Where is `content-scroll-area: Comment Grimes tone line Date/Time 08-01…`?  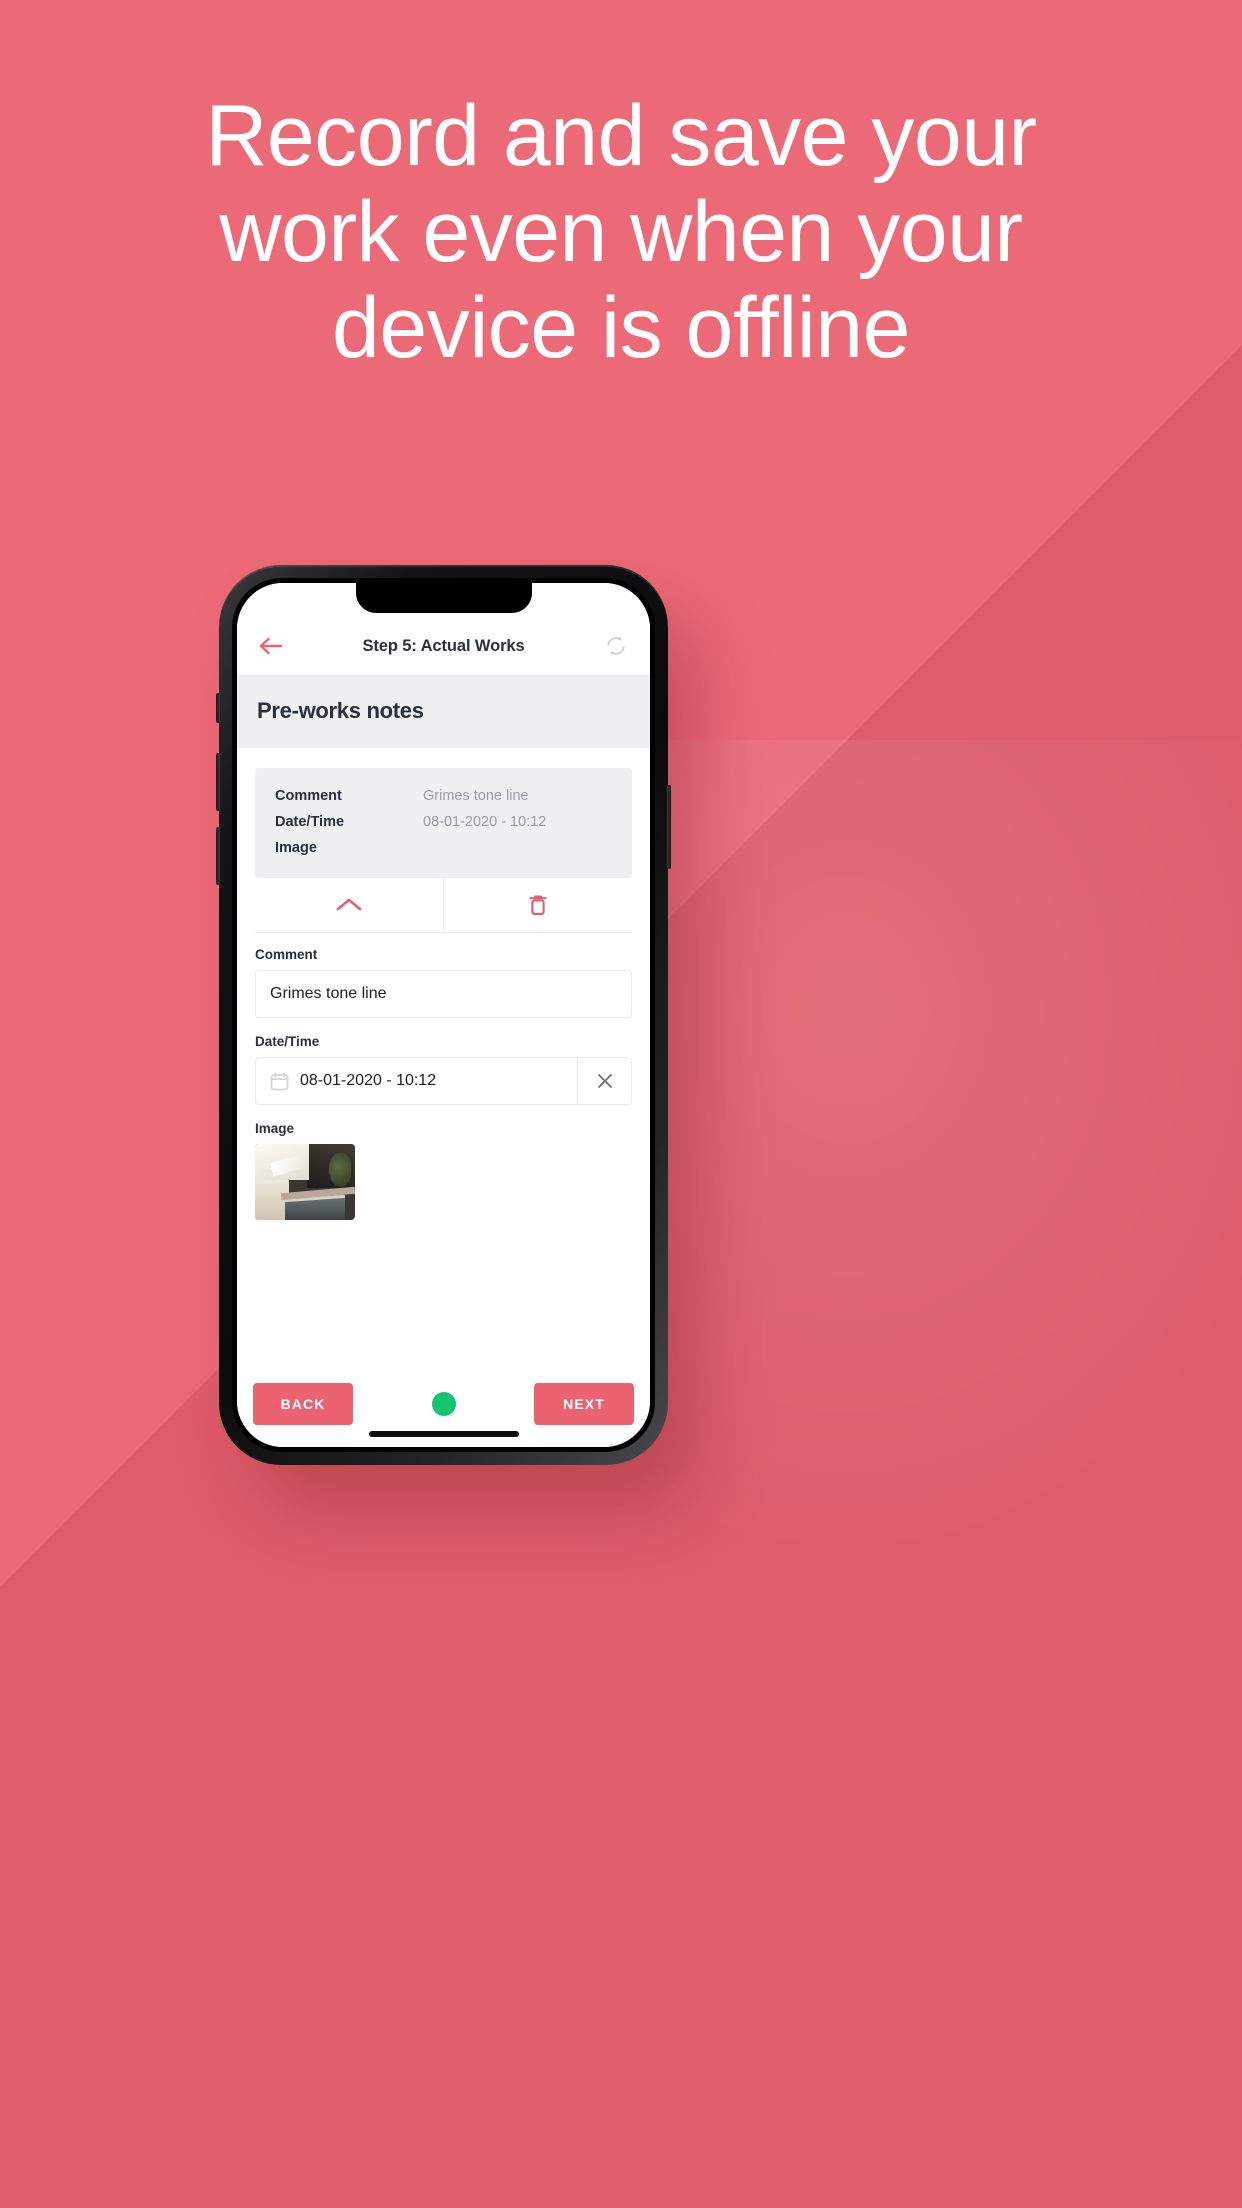
content-scroll-area: Comment Grimes tone line Date/Time 08-01… is located at coordinates (443, 1060).